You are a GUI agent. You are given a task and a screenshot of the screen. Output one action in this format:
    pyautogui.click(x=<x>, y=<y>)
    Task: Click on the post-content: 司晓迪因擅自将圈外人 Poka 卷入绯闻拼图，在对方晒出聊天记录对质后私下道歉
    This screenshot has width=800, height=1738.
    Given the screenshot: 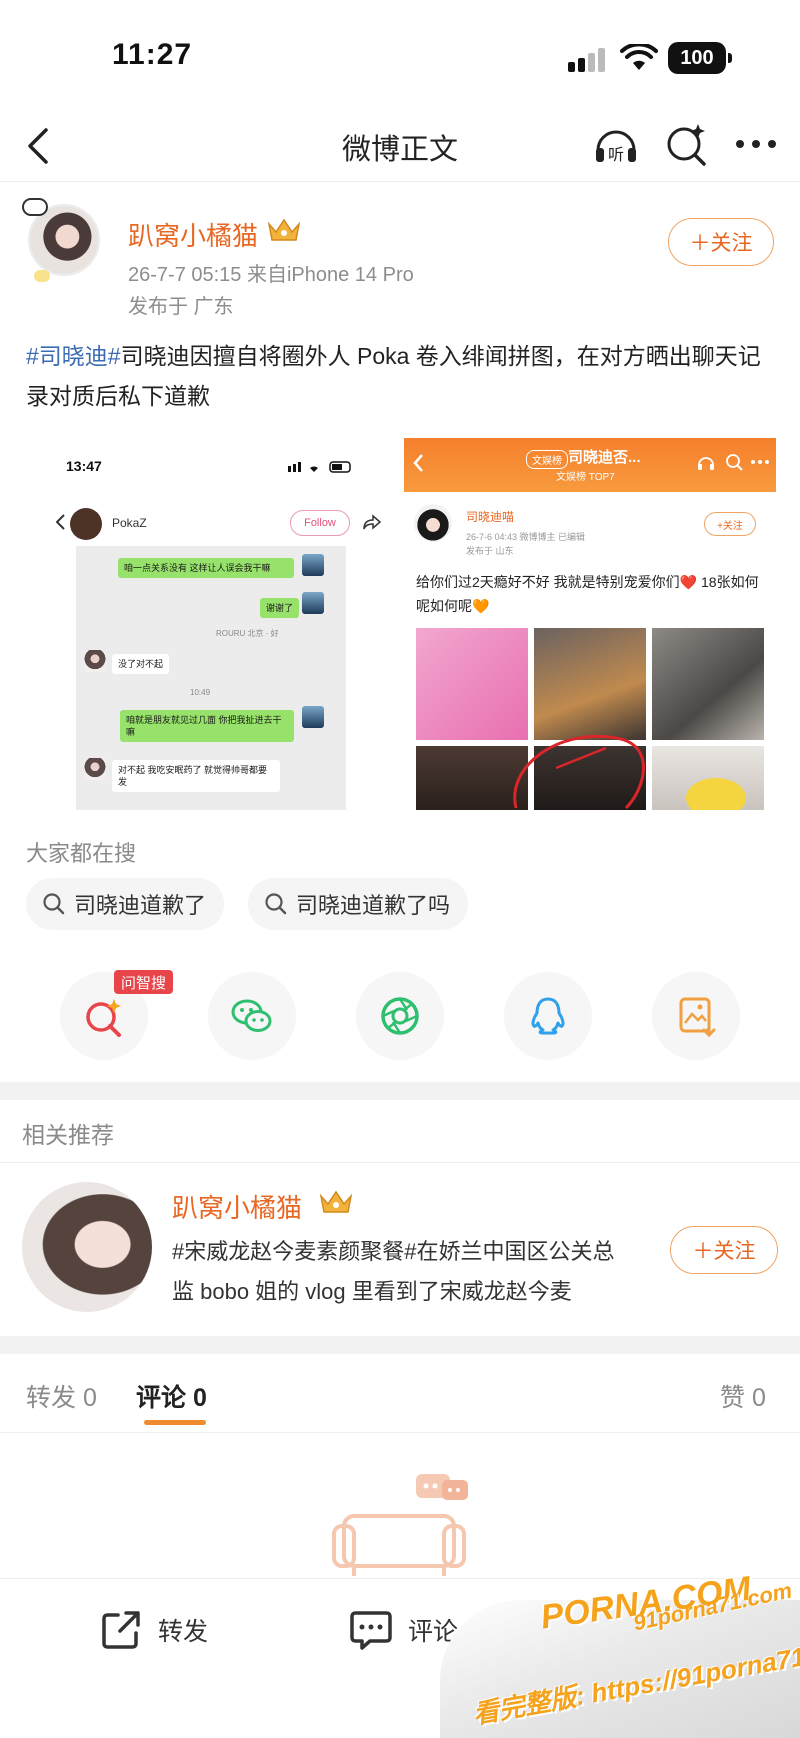 What is the action you would take?
    pyautogui.click(x=393, y=376)
    